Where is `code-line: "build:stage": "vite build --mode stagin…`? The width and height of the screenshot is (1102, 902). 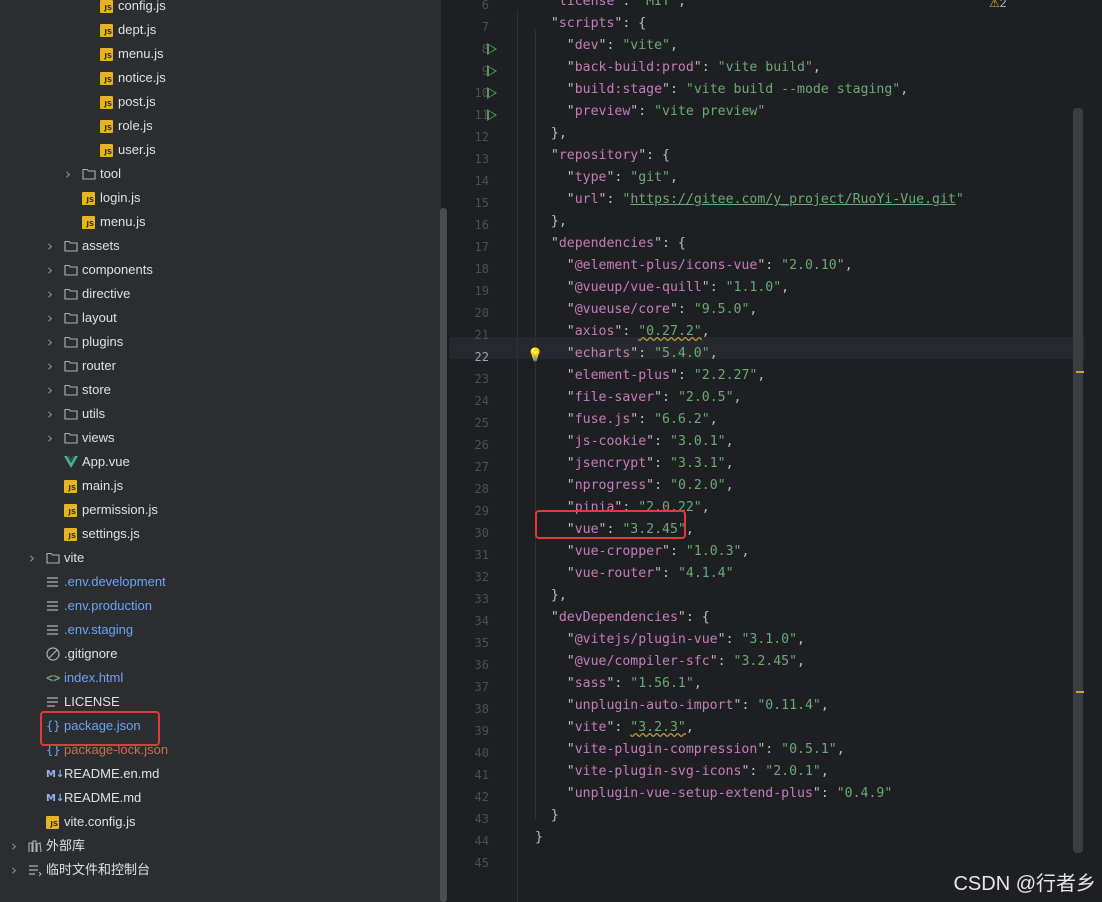
code-line: "build:stage": "vite build --mode stagin… is located at coordinates (721, 93).